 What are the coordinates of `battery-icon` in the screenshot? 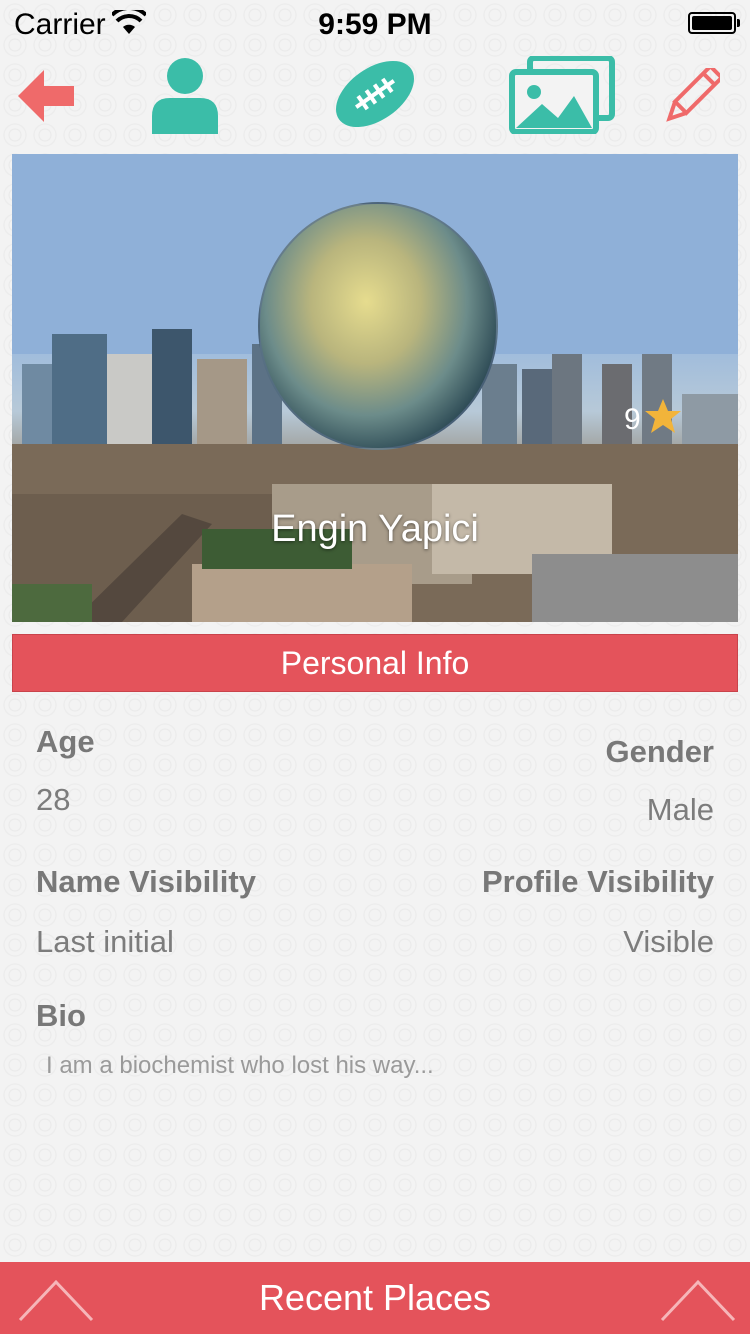 It's located at (714, 23).